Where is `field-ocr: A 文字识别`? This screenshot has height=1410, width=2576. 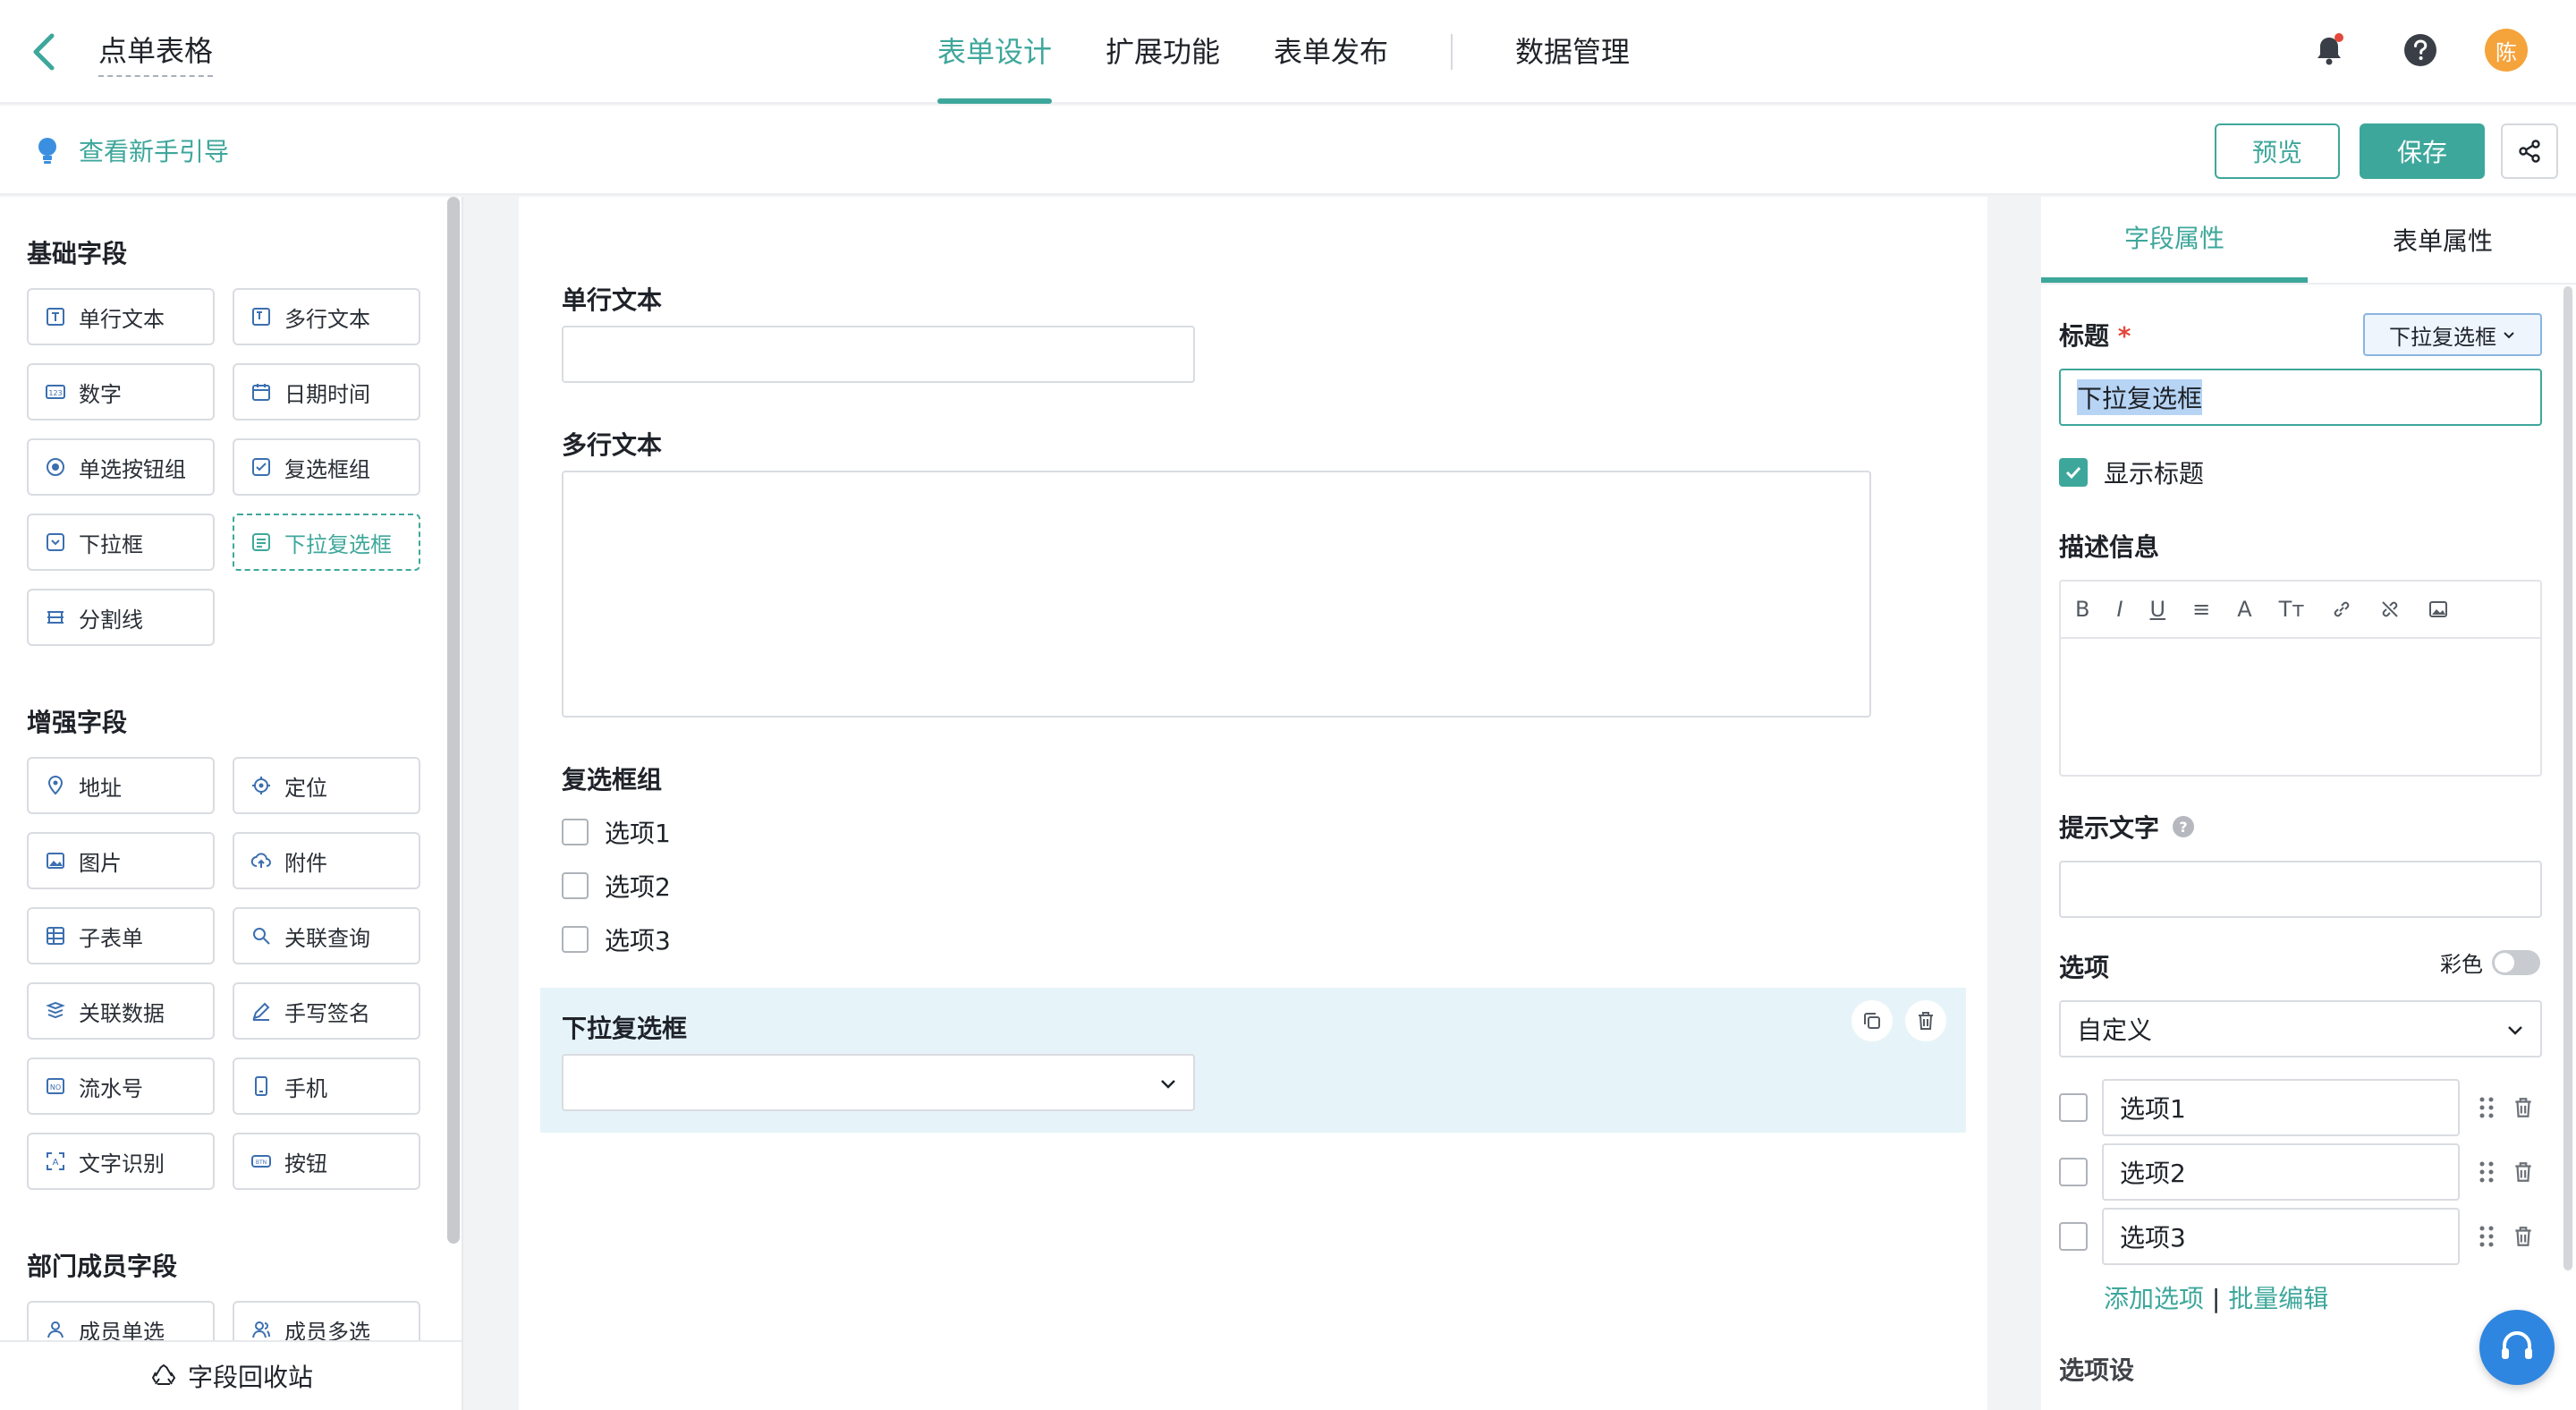 field-ocr: A 文字识别 is located at coordinates (121, 1162).